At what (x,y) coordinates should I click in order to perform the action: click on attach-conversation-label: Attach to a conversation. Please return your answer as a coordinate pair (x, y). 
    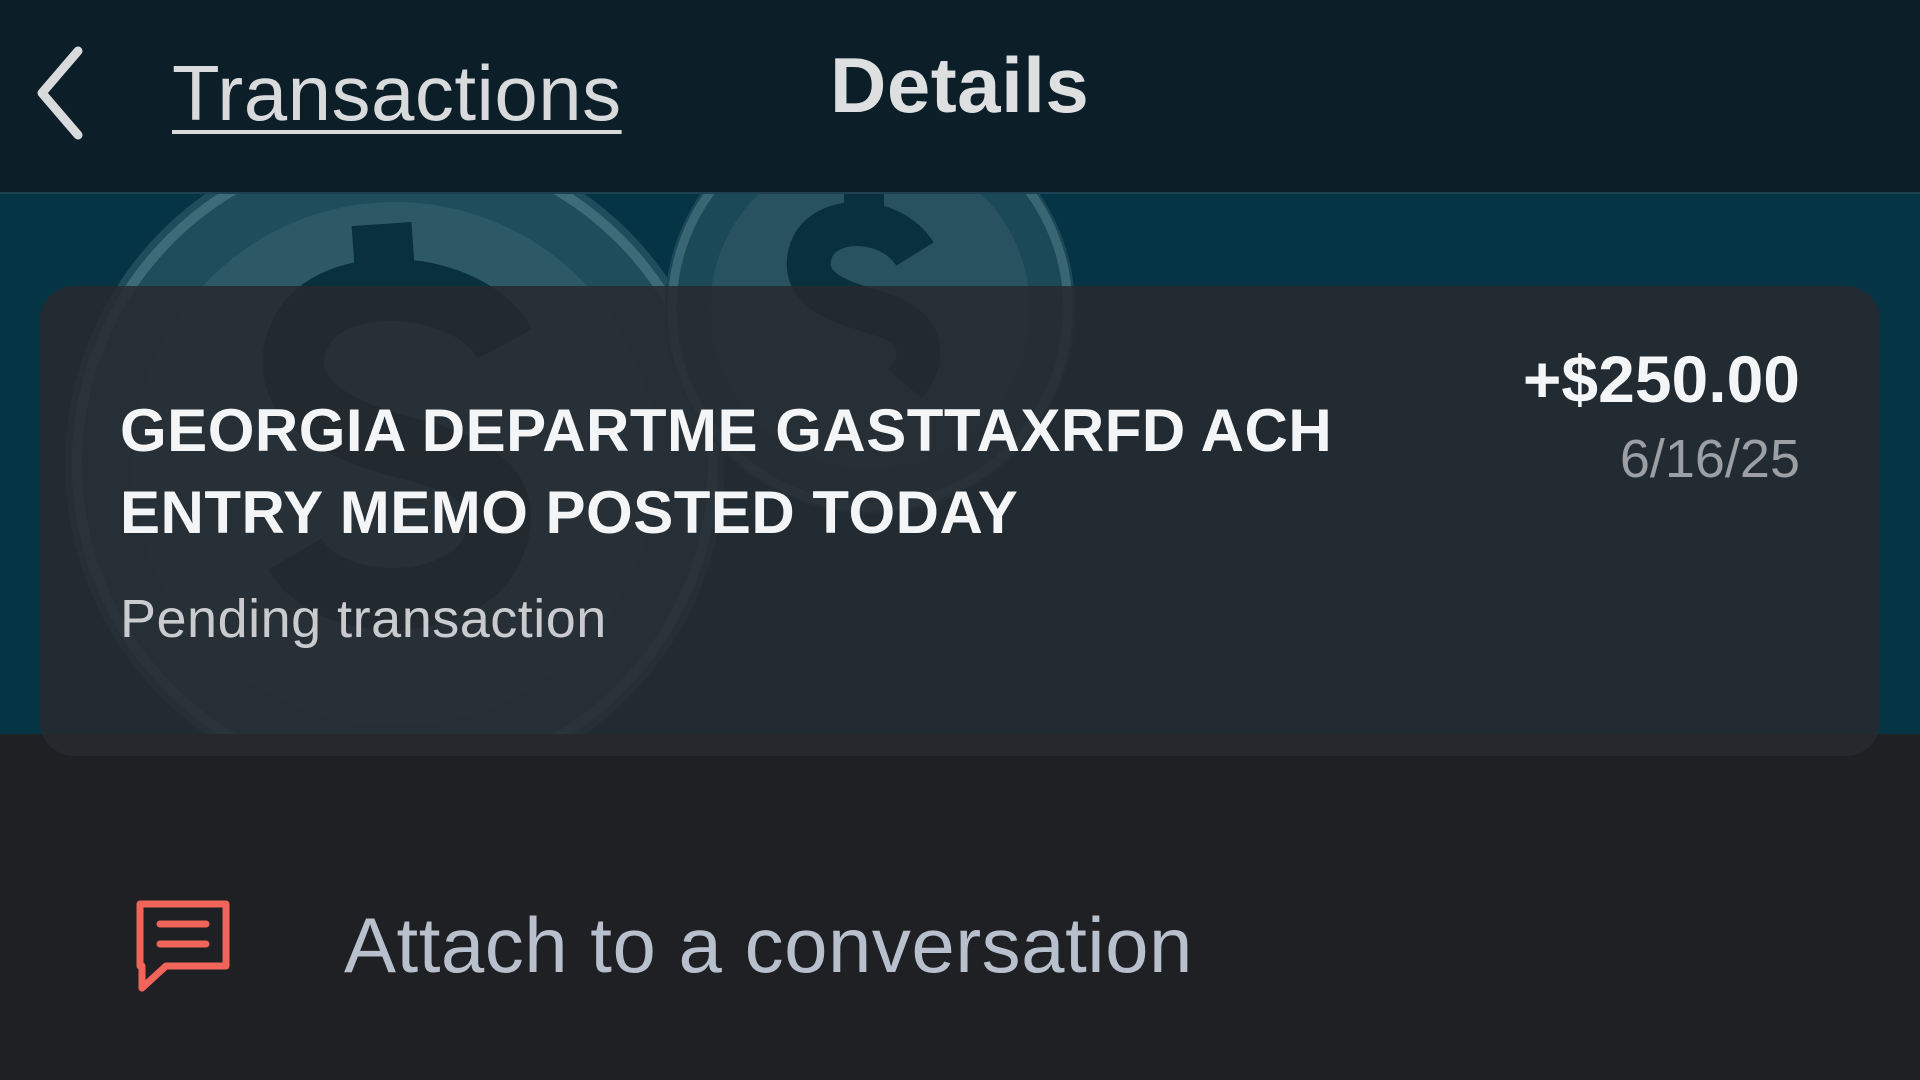
    Looking at the image, I should click on (768, 945).